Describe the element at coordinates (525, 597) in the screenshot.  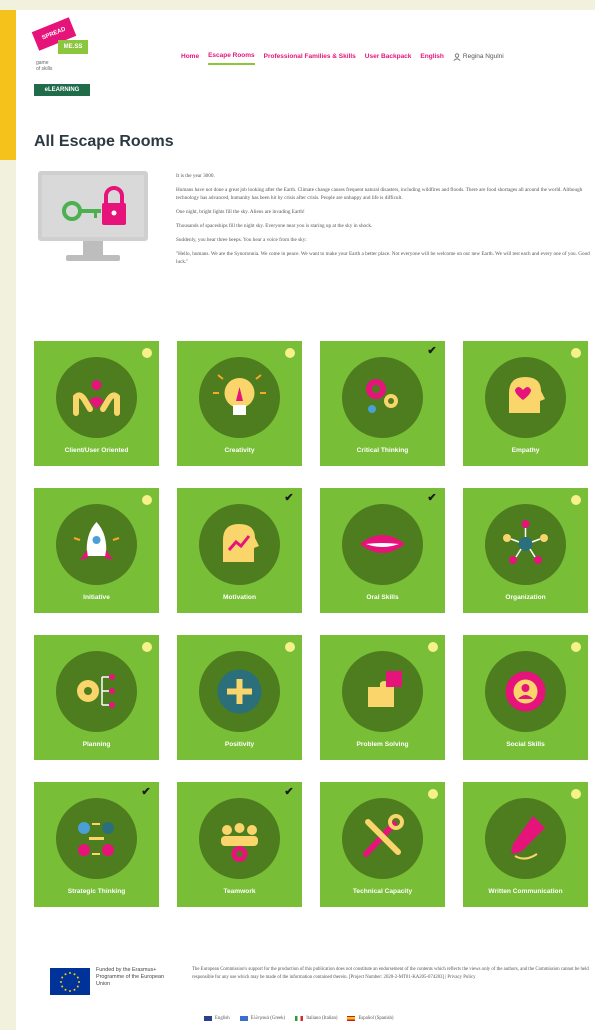
I see `escape-room-label: Organization` at that location.